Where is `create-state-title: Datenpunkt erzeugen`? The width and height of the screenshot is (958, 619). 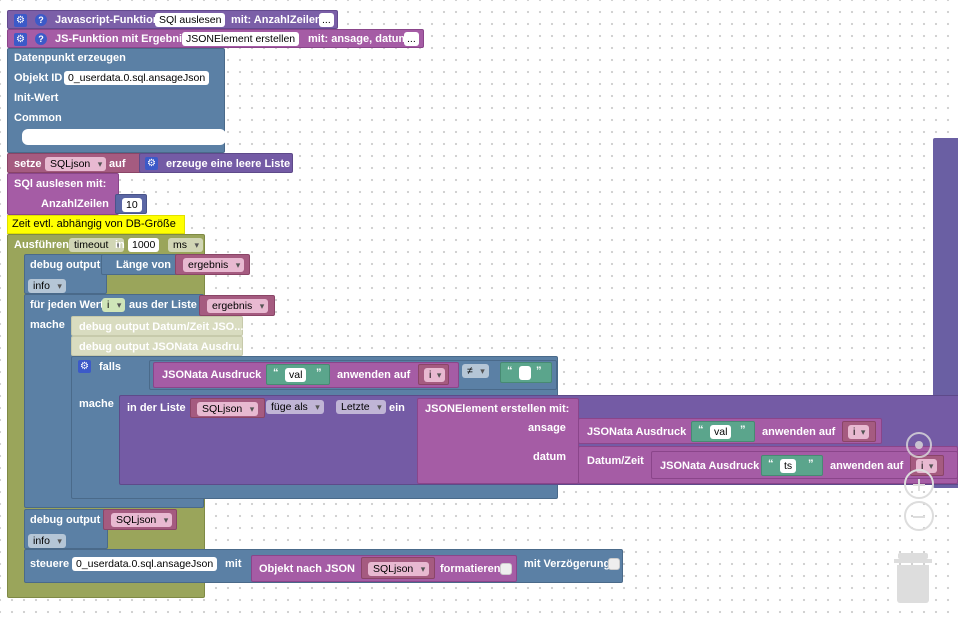
create-state-title: Datenpunkt erzeugen is located at coordinates (70, 58).